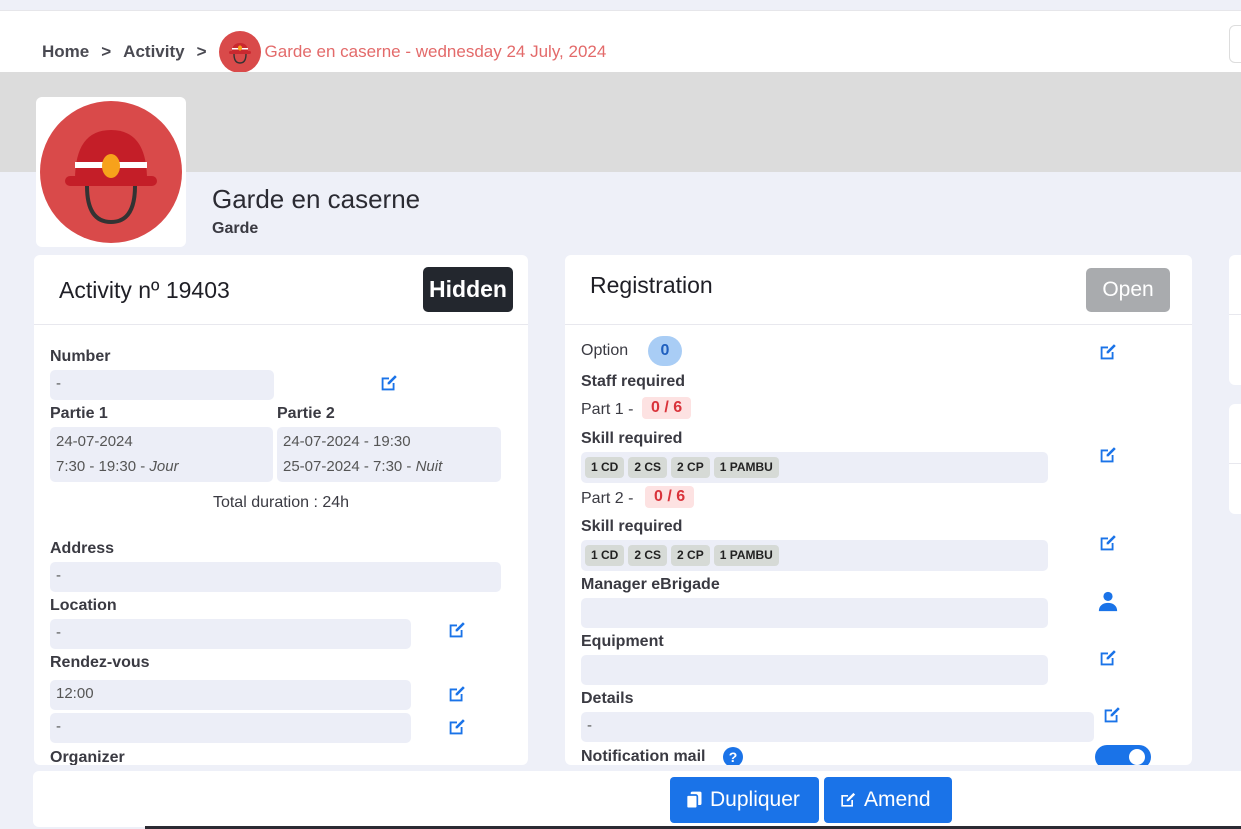  I want to click on page-subtitle: Garde, so click(235, 228).